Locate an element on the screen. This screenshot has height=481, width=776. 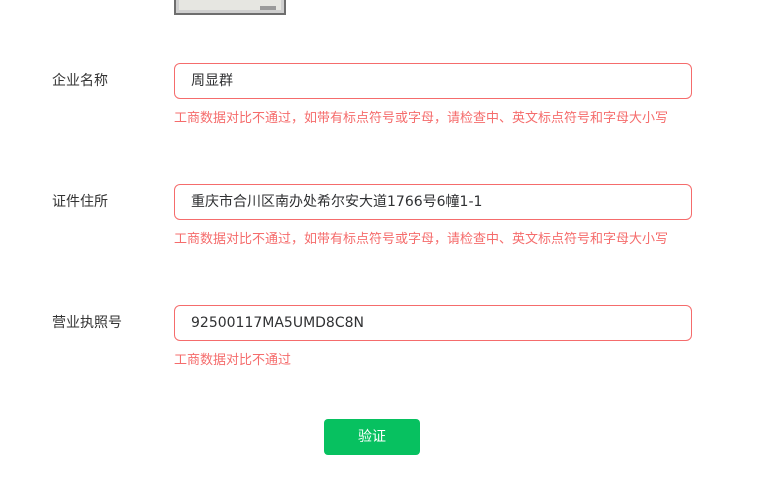
verify-button: 验证 is located at coordinates (372, 437).